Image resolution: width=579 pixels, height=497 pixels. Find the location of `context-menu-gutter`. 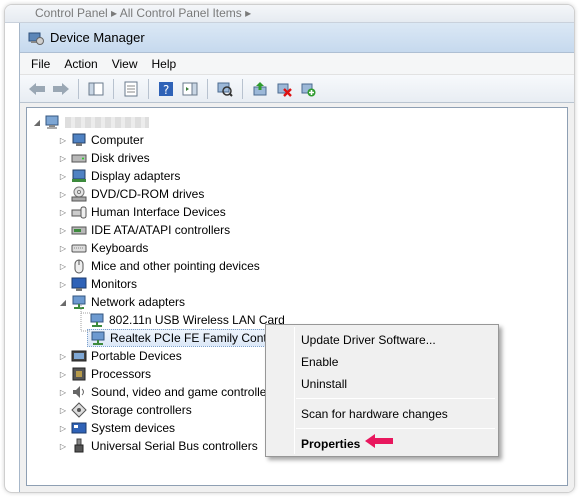

context-menu-gutter is located at coordinates (294, 390).